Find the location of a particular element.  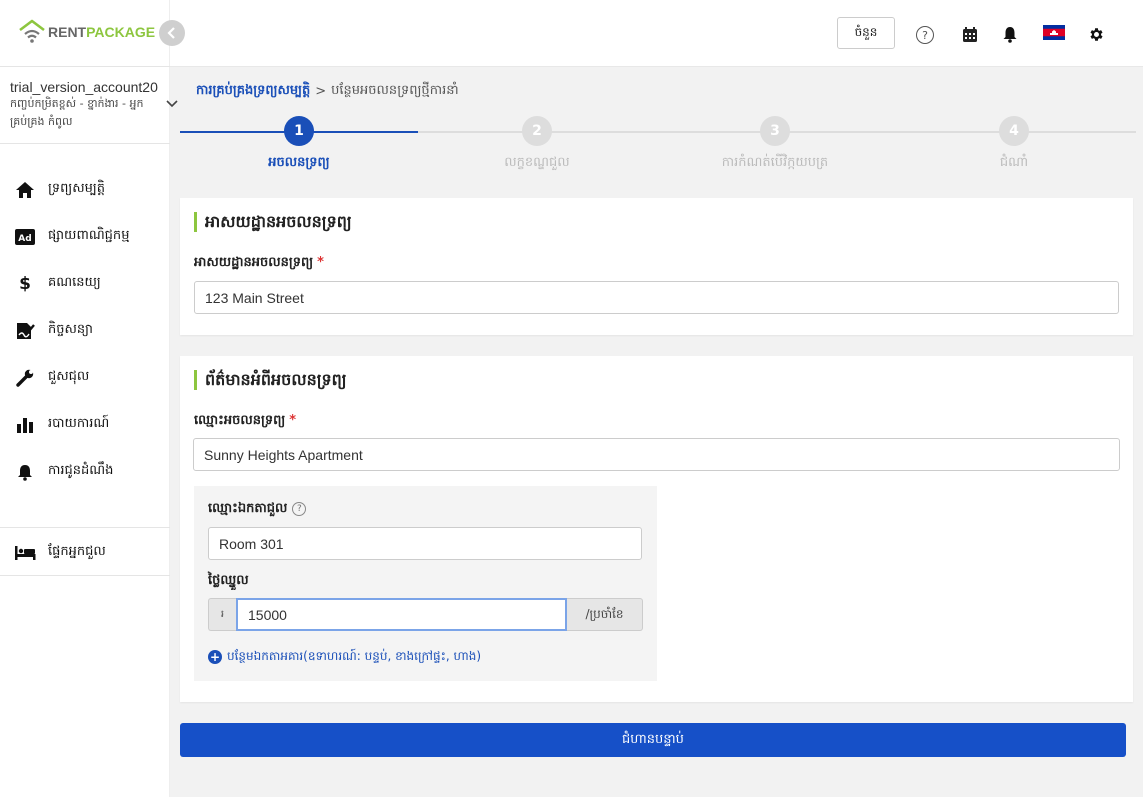

address-label-text: អាសយដ្ឋានអចលនទ្រព្យ is located at coordinates (254, 262).